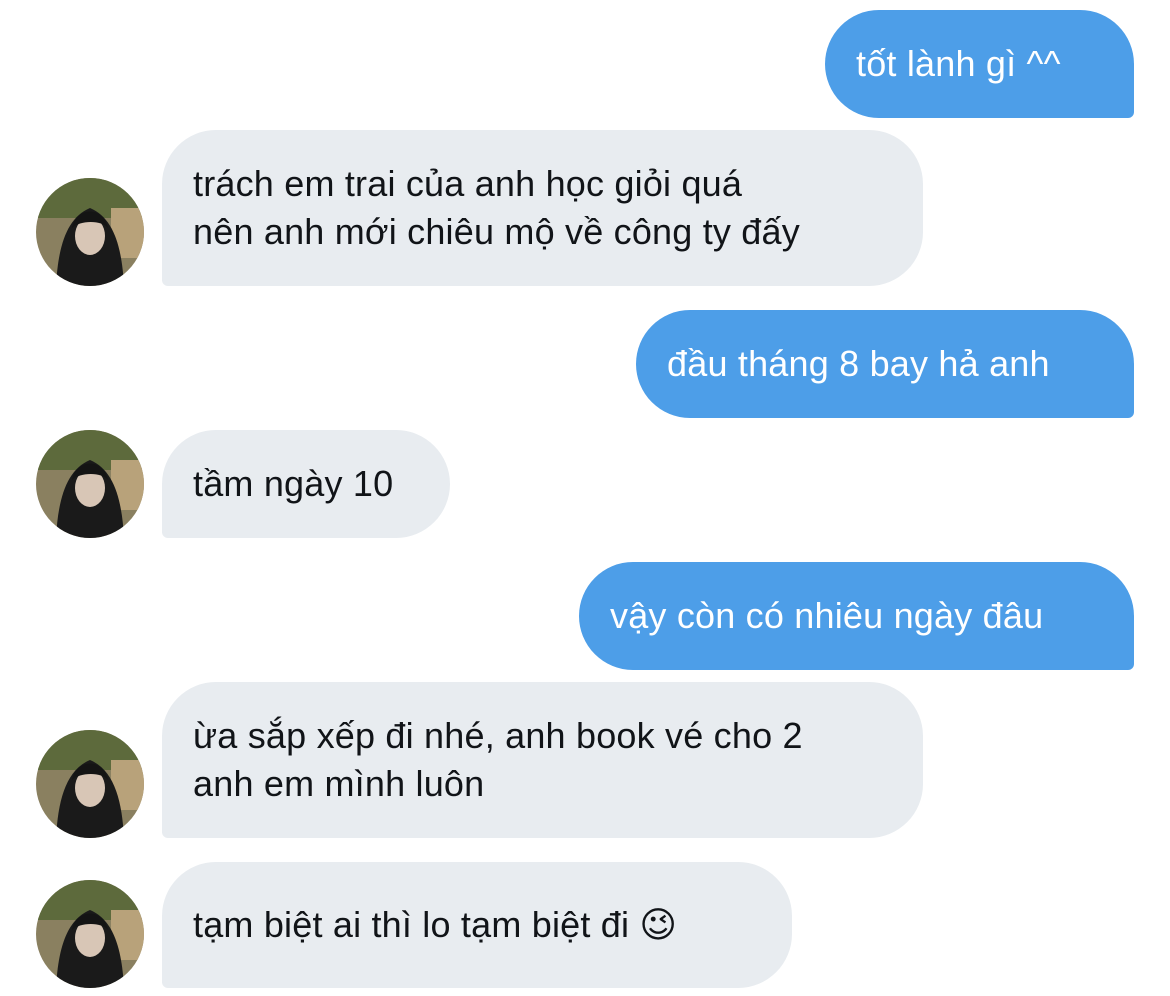  I want to click on message-text: tầm ngày 10, so click(306, 484).